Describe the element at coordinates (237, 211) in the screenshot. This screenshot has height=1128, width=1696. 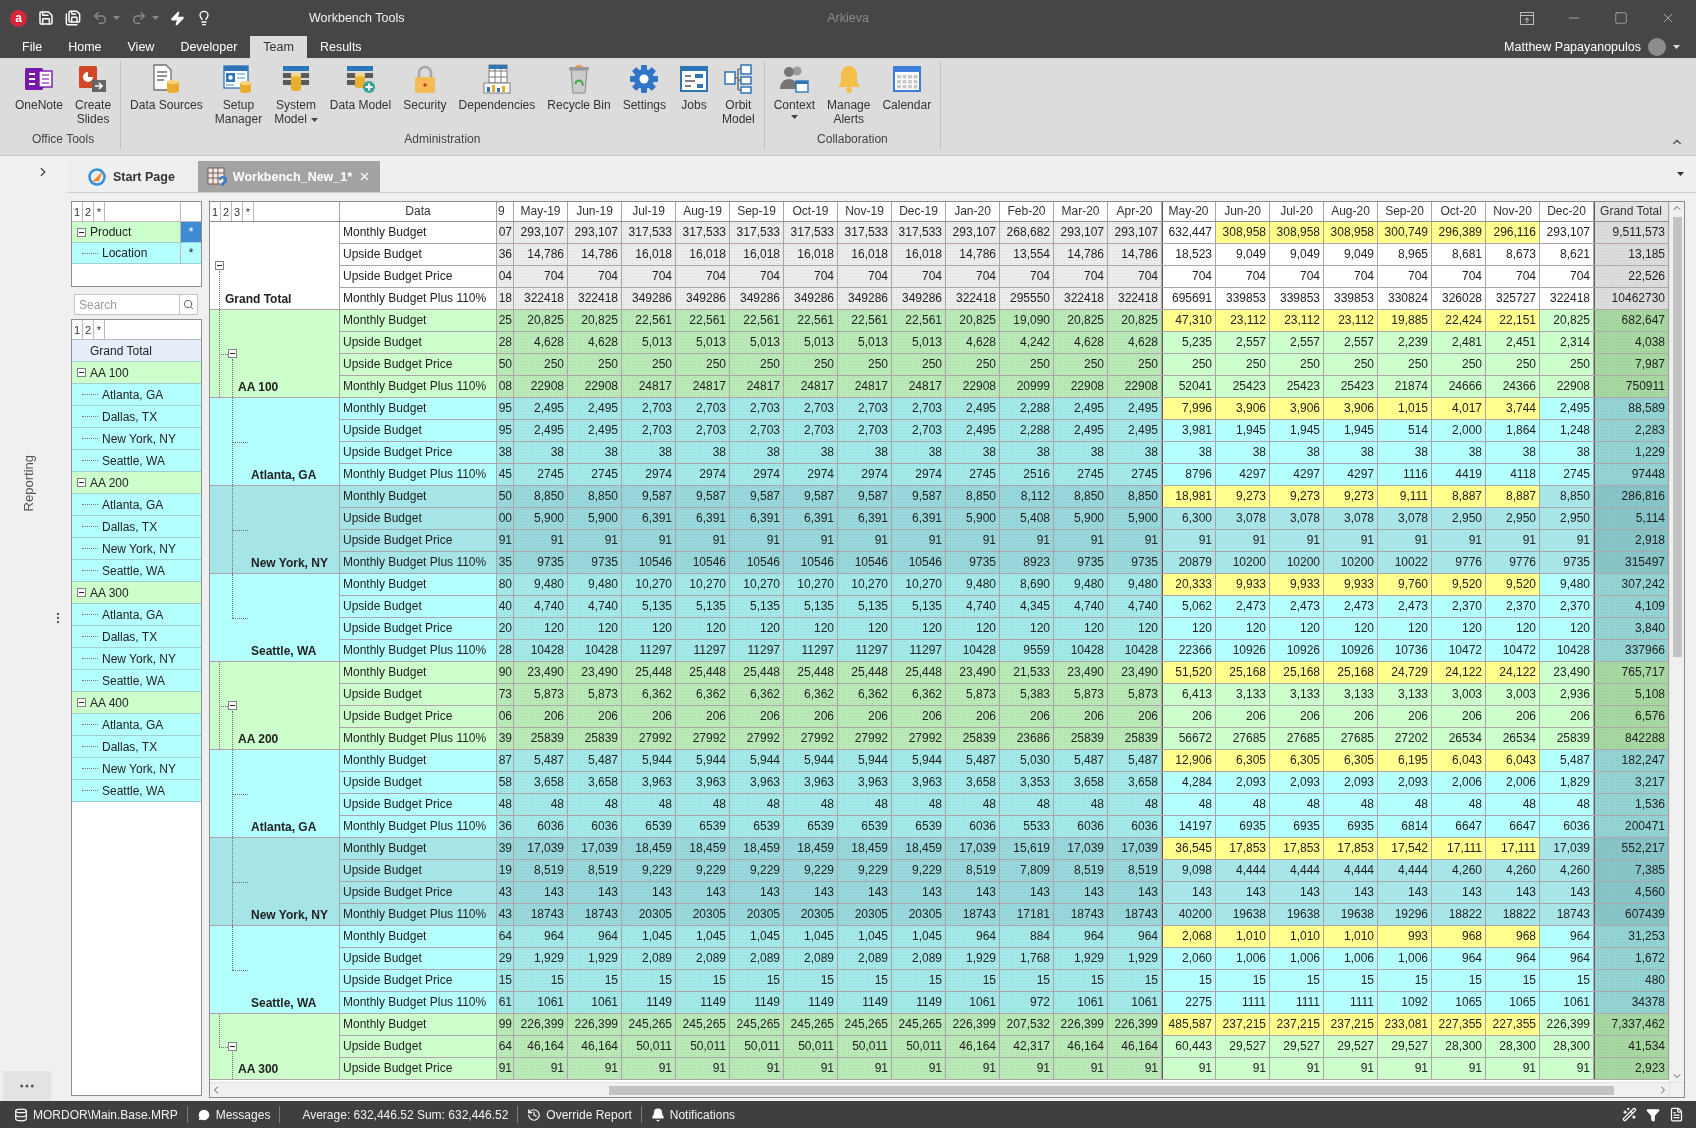
I see `level-button: 3` at that location.